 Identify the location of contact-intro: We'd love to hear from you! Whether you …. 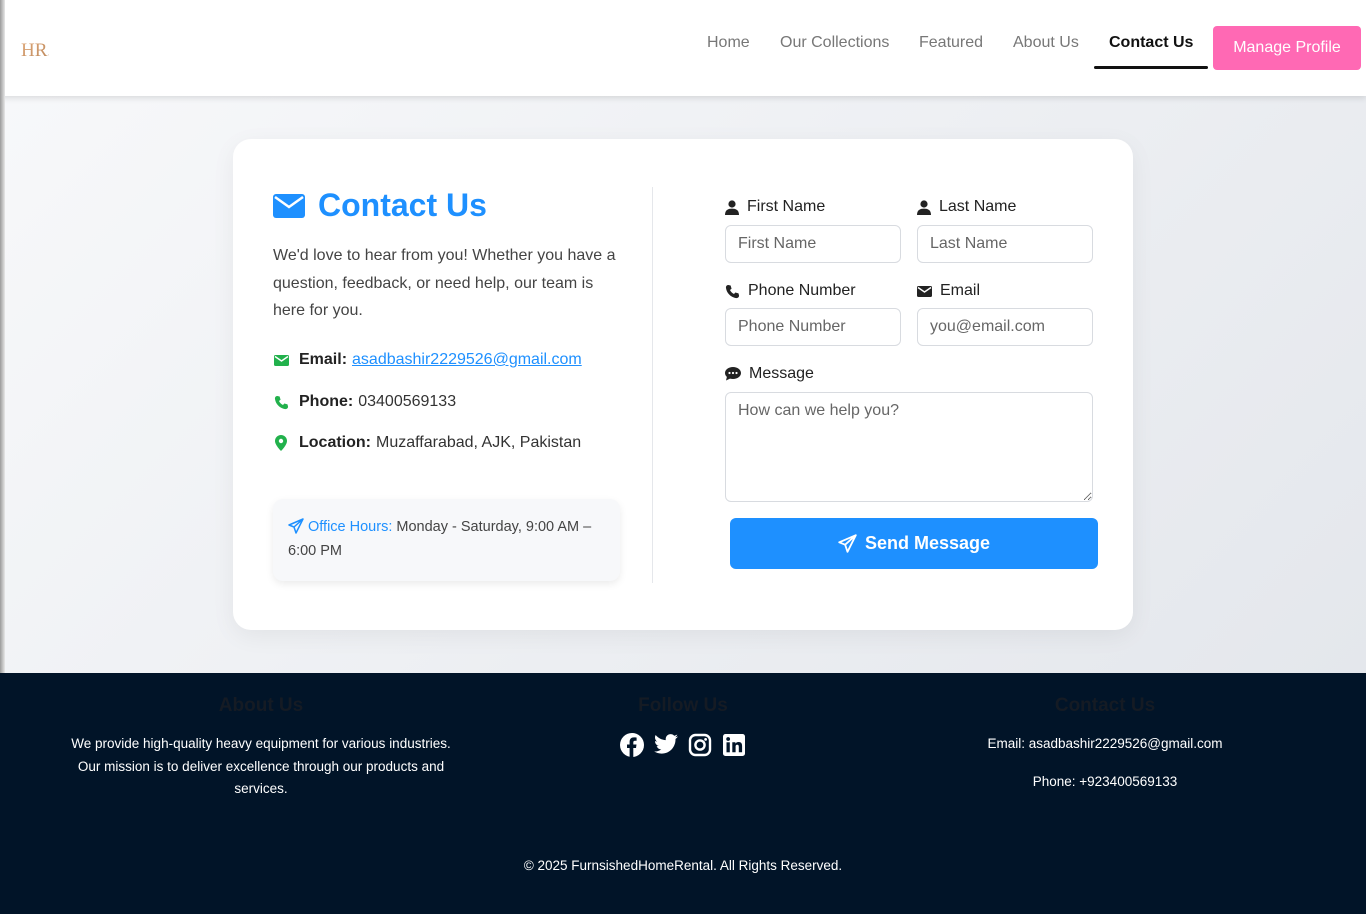
(444, 283).